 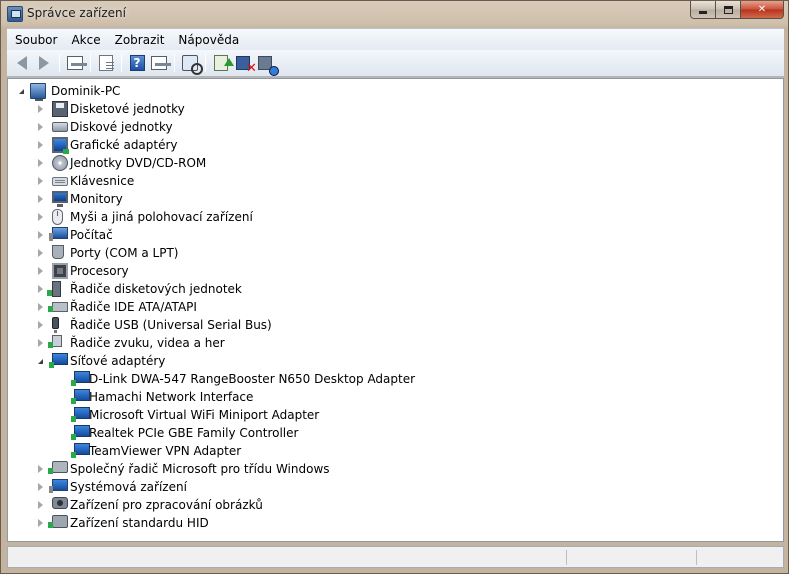 I want to click on kbd-device-icon, so click(x=60, y=181).